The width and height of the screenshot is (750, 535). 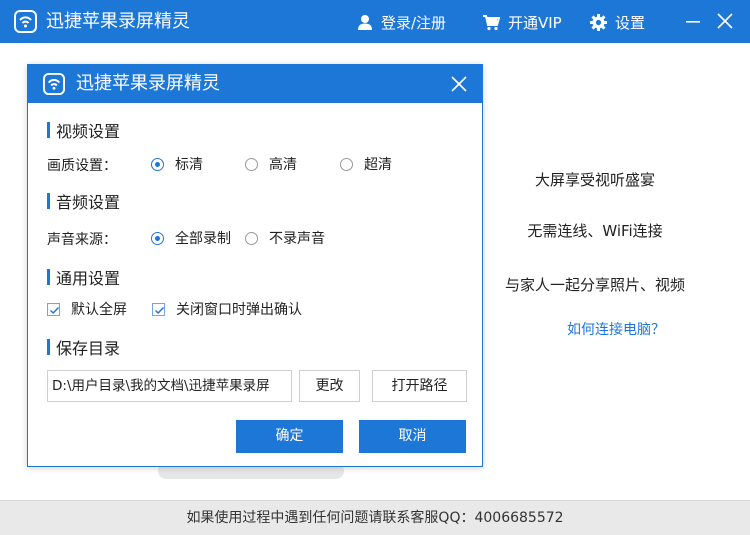 What do you see at coordinates (169, 386) in the screenshot?
I see `save-path-field: D:\用户目录\我的文档\迅捷苹果录屏` at bounding box center [169, 386].